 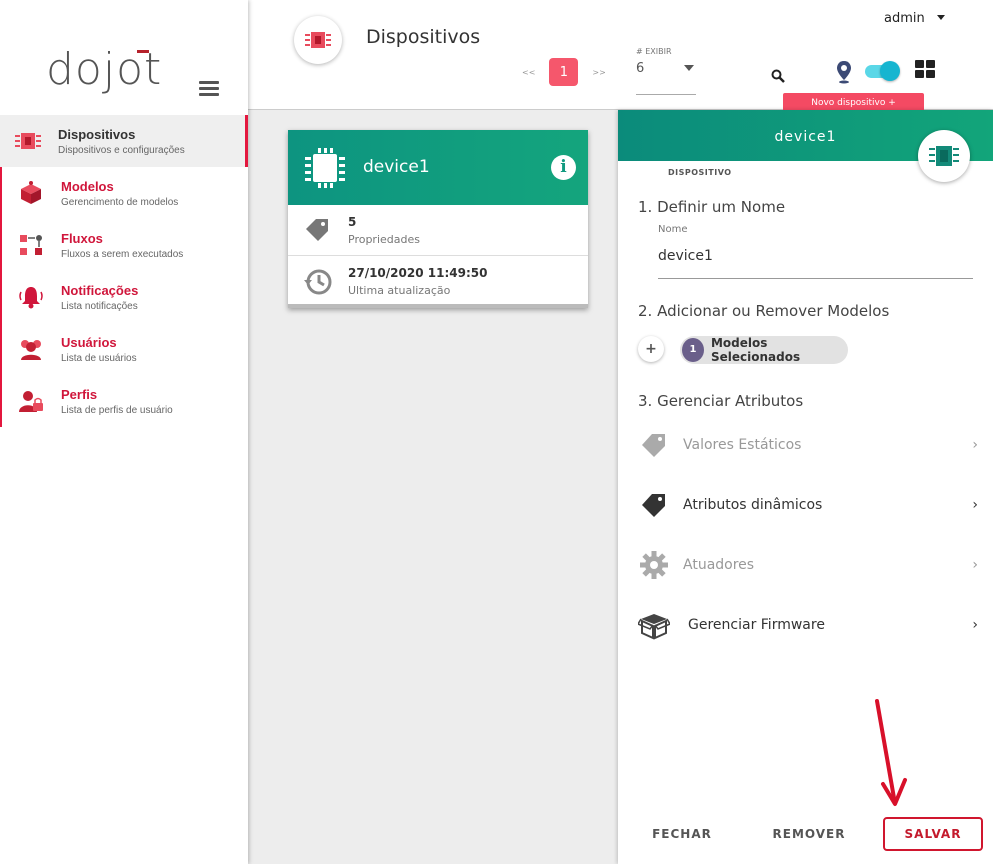 I want to click on page-chip-icon, so click(x=318, y=40).